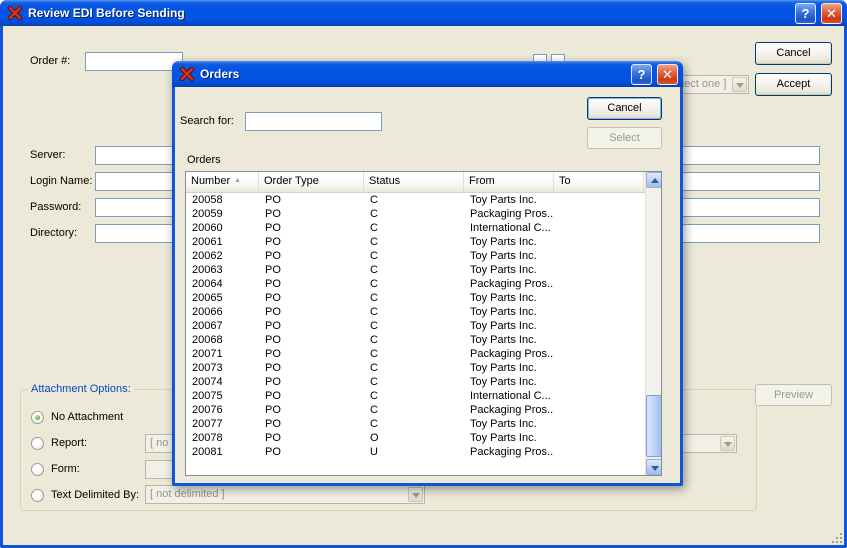 The height and width of the screenshot is (548, 847). What do you see at coordinates (835, 536) in the screenshot?
I see `resize-grip-icon` at bounding box center [835, 536].